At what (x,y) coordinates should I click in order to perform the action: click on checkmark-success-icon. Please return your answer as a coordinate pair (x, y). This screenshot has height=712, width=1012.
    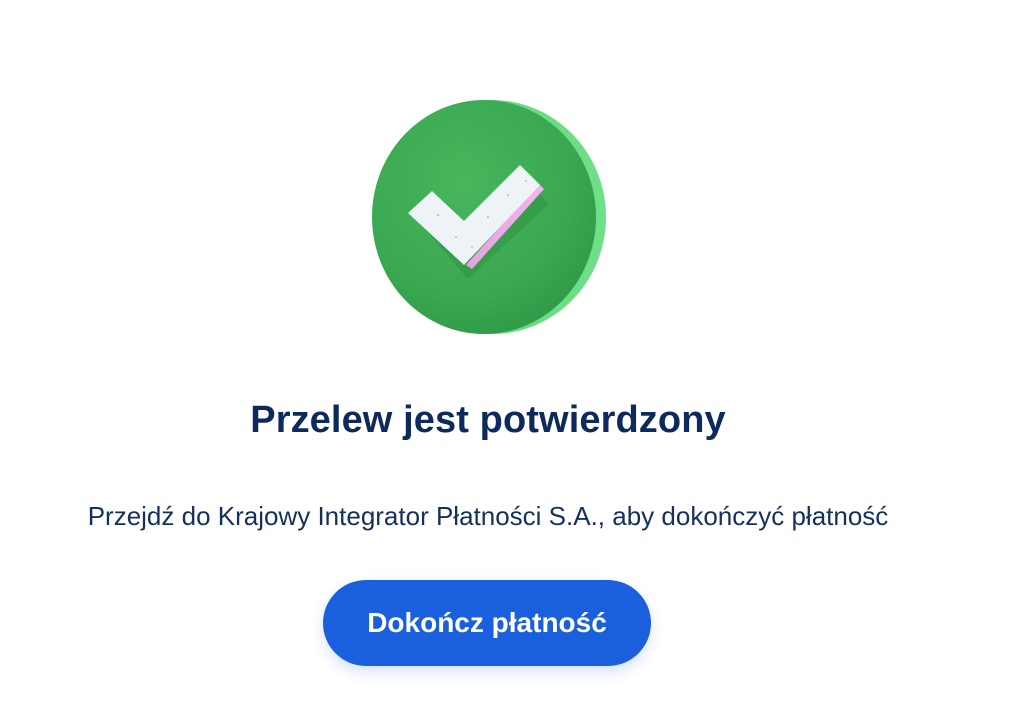
    Looking at the image, I should click on (488, 217).